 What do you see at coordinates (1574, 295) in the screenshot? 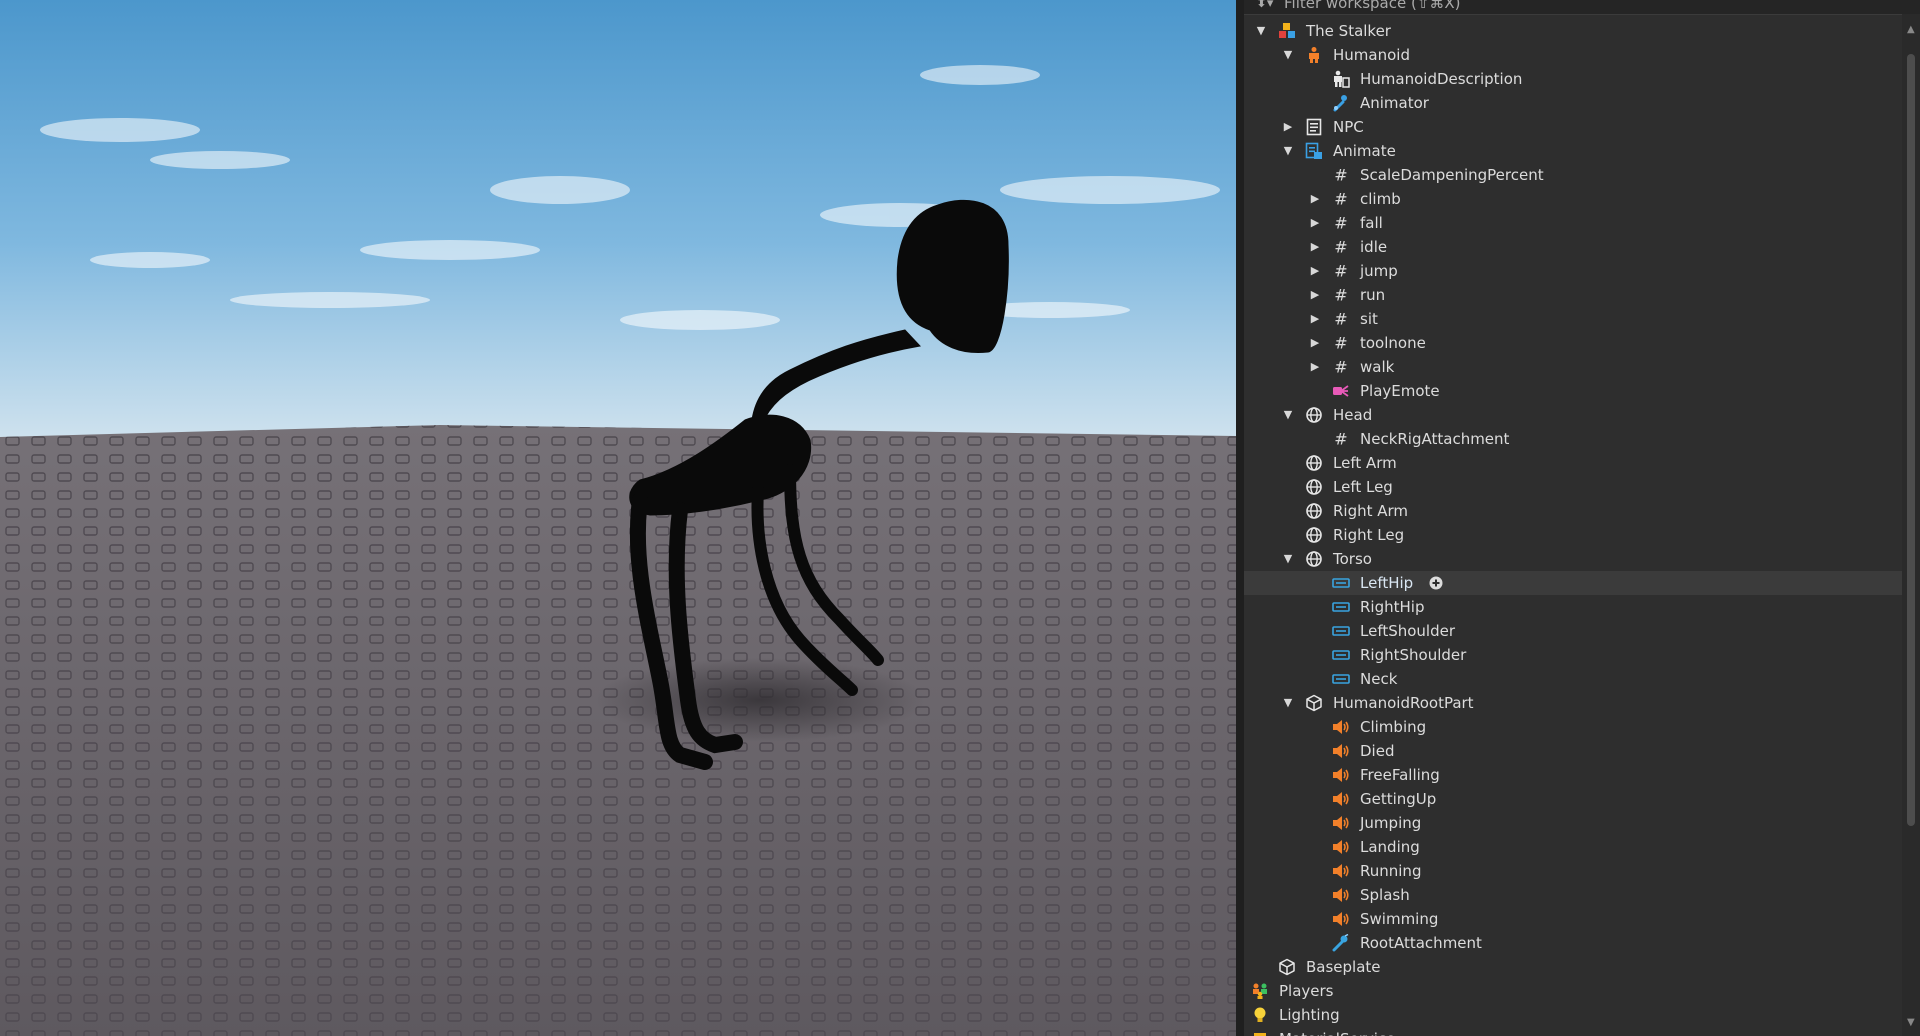
I see `tree-row: ▶ # run` at bounding box center [1574, 295].